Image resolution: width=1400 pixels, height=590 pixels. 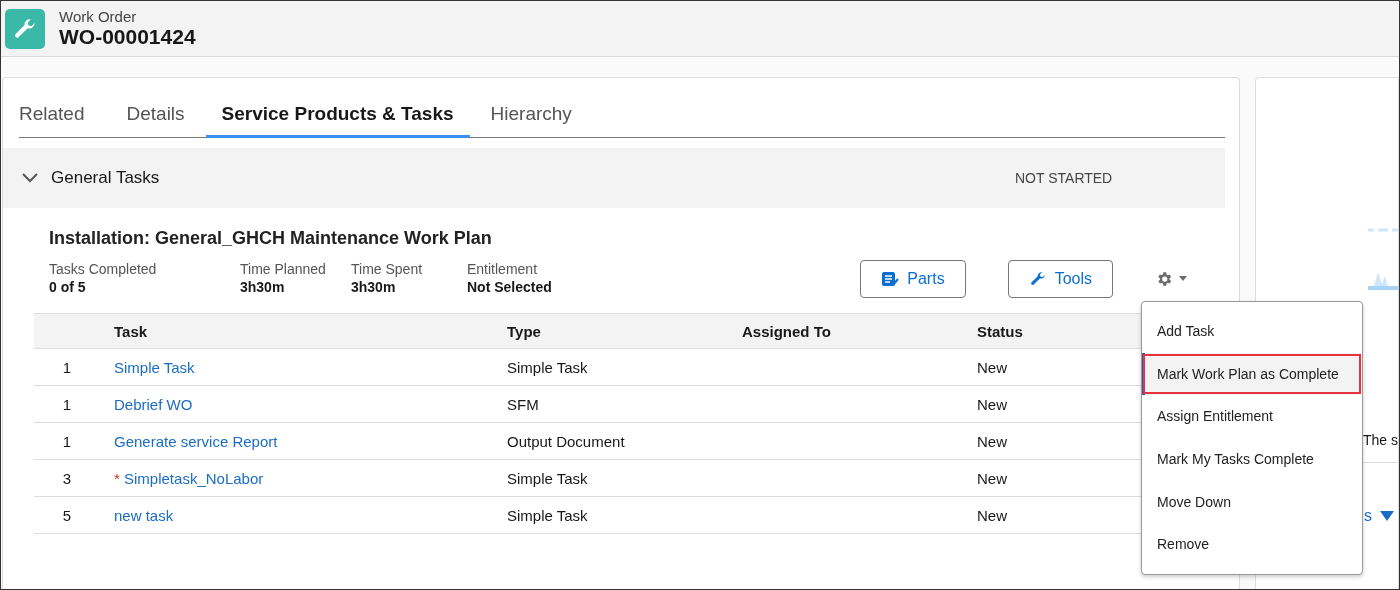 What do you see at coordinates (1252, 374) in the screenshot?
I see `menu-item: Mark Work Plan as Complete` at bounding box center [1252, 374].